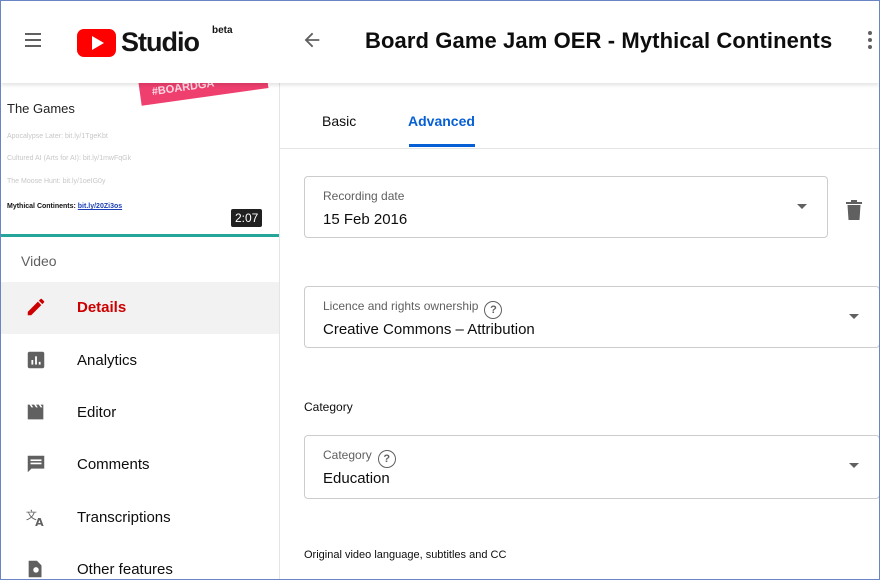 This screenshot has width=880, height=580. What do you see at coordinates (124, 517) in the screenshot?
I see `sidebar-item-label: Transcriptions` at bounding box center [124, 517].